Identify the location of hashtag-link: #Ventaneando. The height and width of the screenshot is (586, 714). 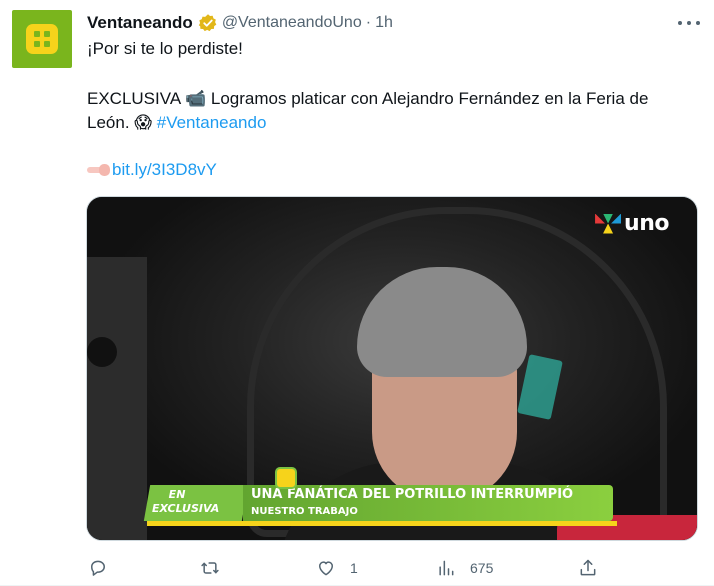
(212, 122).